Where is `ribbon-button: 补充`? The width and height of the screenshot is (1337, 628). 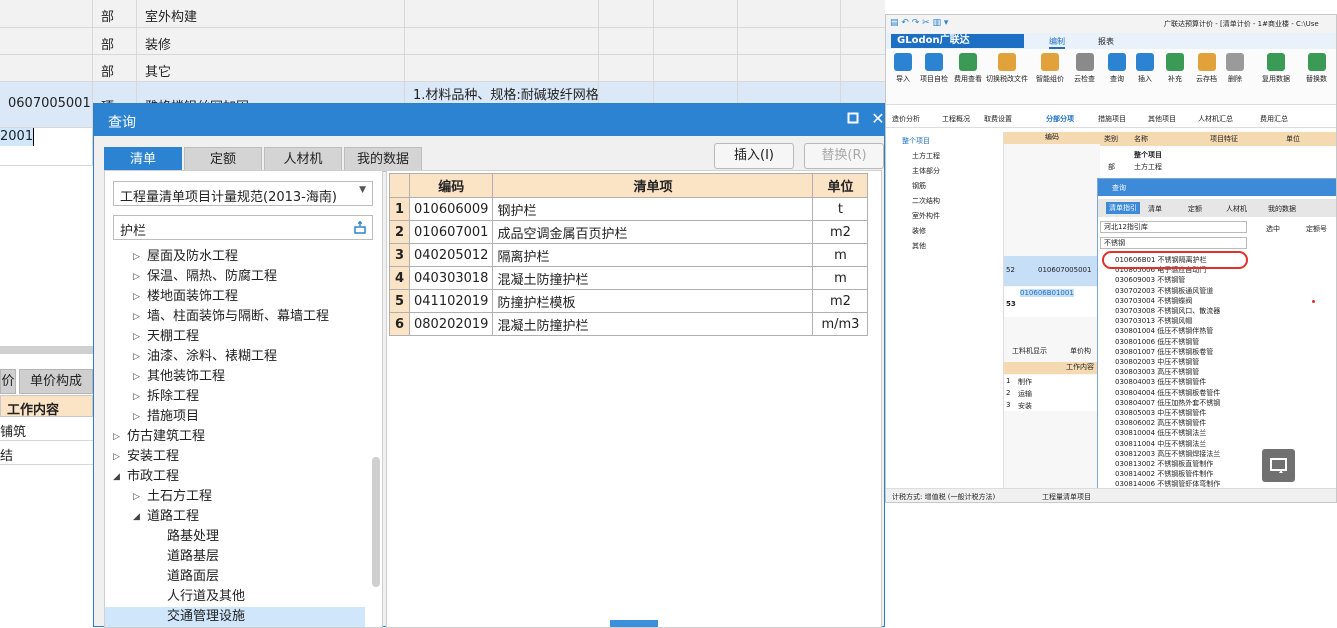
ribbon-button: 补充 is located at coordinates (1175, 68).